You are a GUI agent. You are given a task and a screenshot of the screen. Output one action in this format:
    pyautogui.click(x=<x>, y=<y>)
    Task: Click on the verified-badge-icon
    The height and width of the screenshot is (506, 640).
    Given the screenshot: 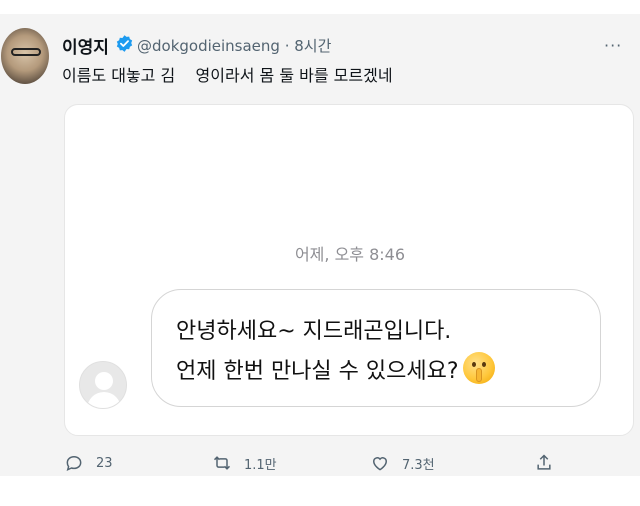 What is the action you would take?
    pyautogui.click(x=124, y=43)
    